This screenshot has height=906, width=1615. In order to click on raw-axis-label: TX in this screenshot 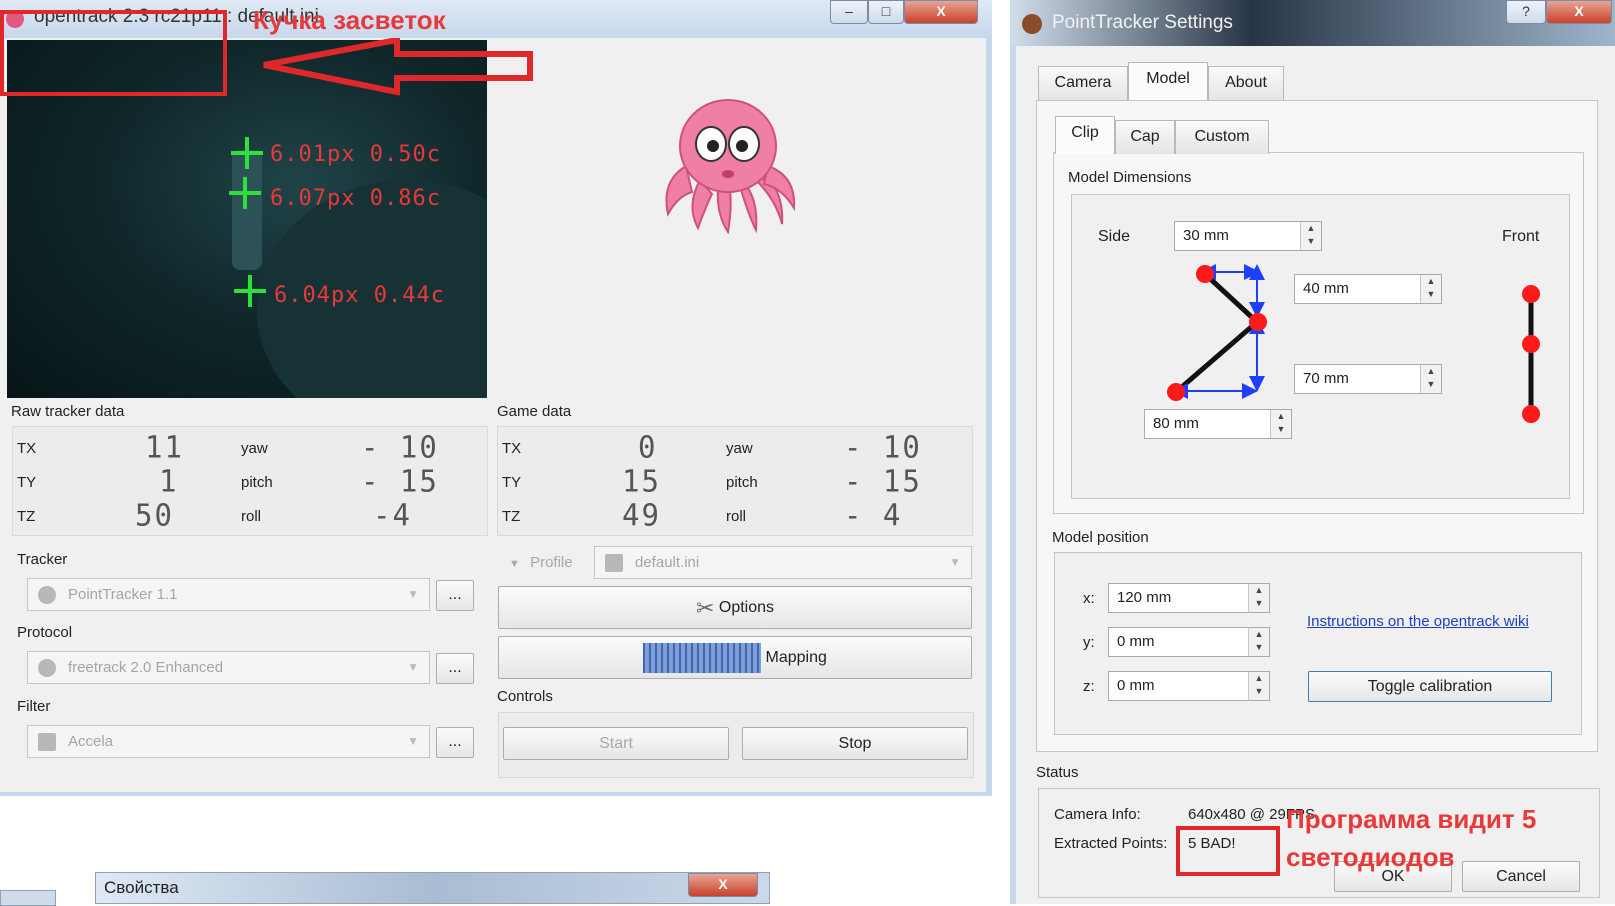, I will do `click(27, 448)`.